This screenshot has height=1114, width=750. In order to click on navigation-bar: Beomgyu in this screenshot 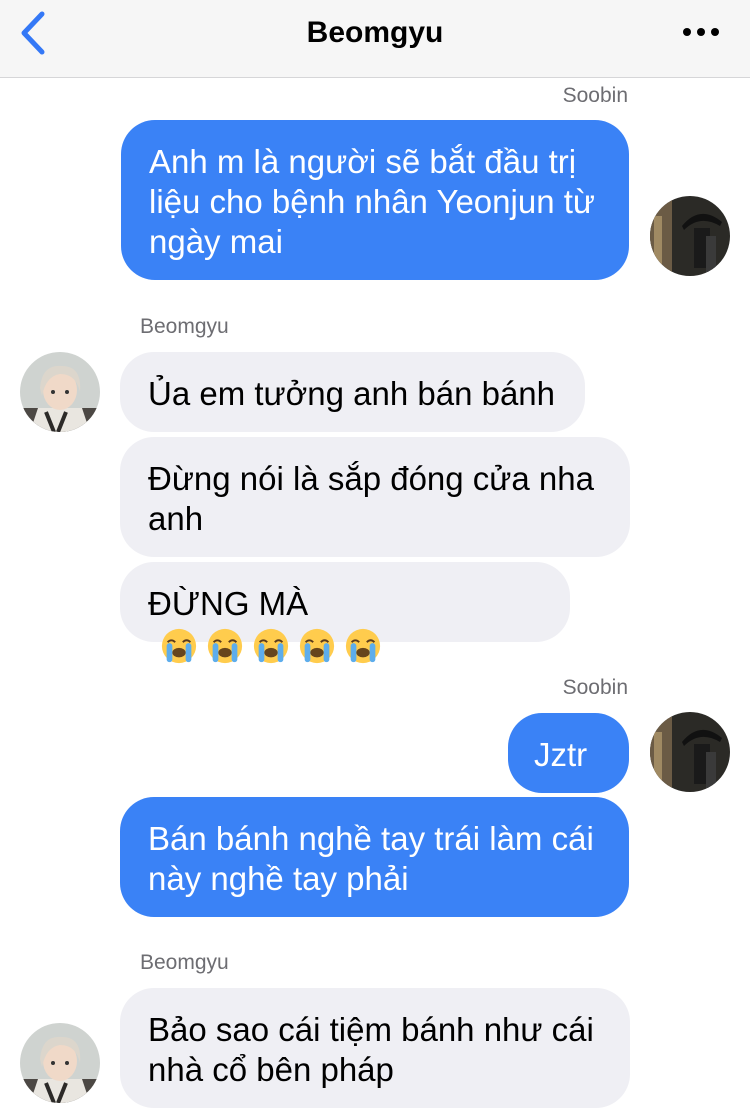, I will do `click(375, 39)`.